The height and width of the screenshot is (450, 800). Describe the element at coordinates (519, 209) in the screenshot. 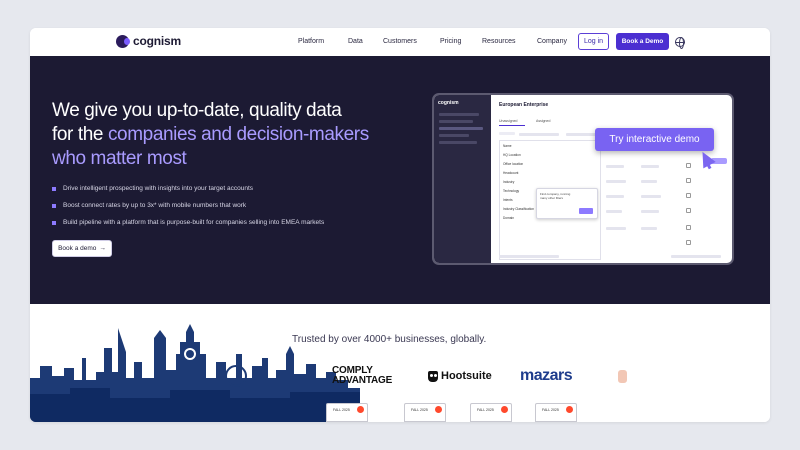

I see `filter-item: Industry Classification` at that location.